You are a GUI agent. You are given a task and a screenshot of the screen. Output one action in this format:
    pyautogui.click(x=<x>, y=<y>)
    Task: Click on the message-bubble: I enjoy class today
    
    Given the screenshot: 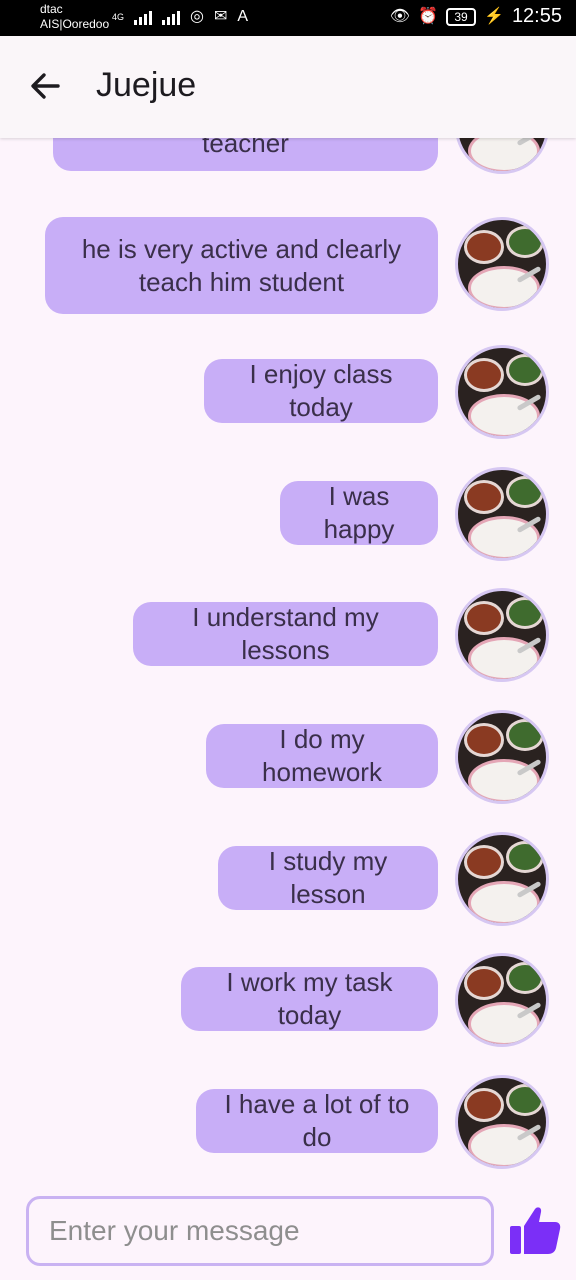 What is the action you would take?
    pyautogui.click(x=321, y=391)
    